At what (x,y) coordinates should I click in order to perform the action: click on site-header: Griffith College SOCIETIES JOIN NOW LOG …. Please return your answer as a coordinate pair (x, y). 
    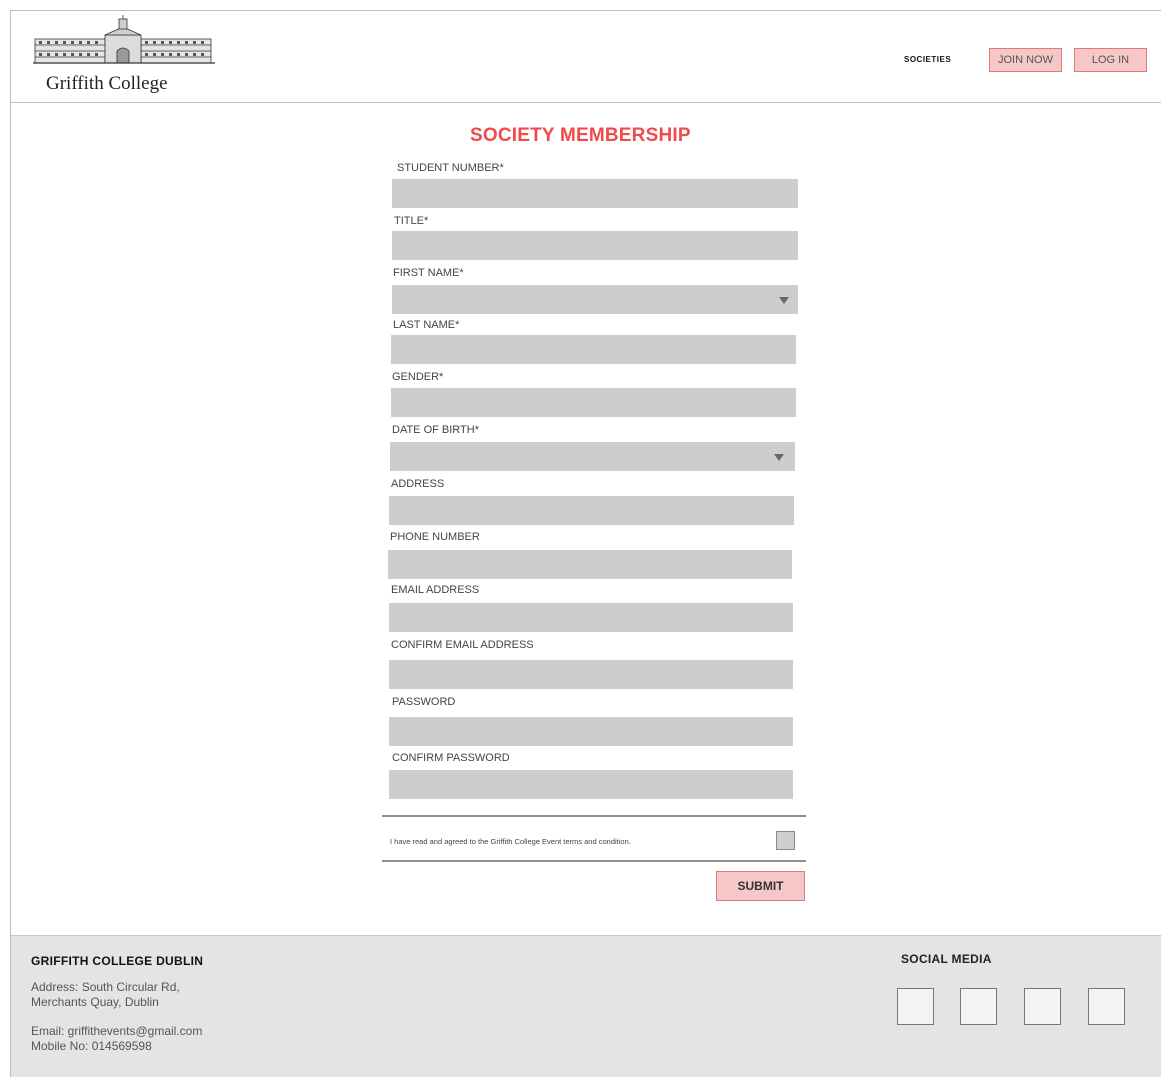
    Looking at the image, I should click on (586, 57).